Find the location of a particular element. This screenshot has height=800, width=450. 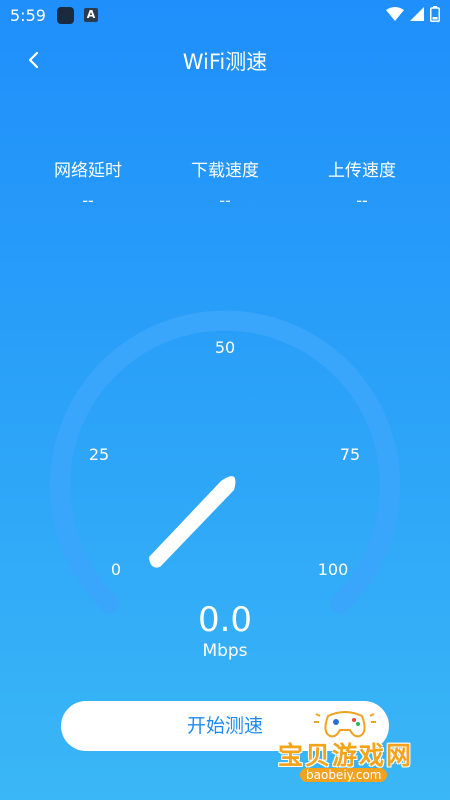

gauge-tick-50: 50 is located at coordinates (225, 347).